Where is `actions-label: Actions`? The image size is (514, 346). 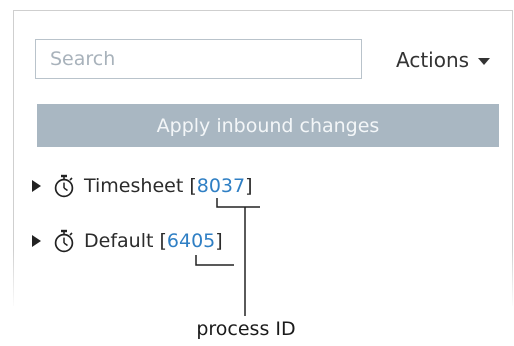
actions-label: Actions is located at coordinates (433, 60).